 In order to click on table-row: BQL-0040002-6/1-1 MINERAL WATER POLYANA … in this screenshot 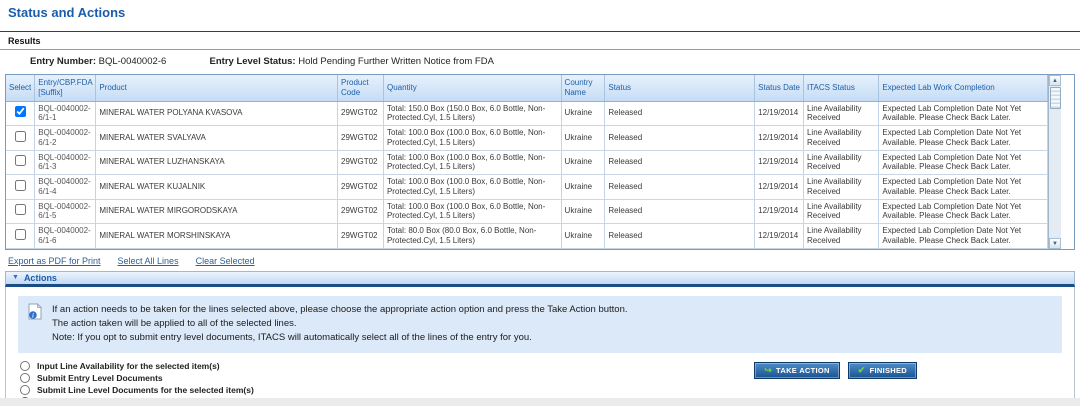, I will do `click(527, 113)`.